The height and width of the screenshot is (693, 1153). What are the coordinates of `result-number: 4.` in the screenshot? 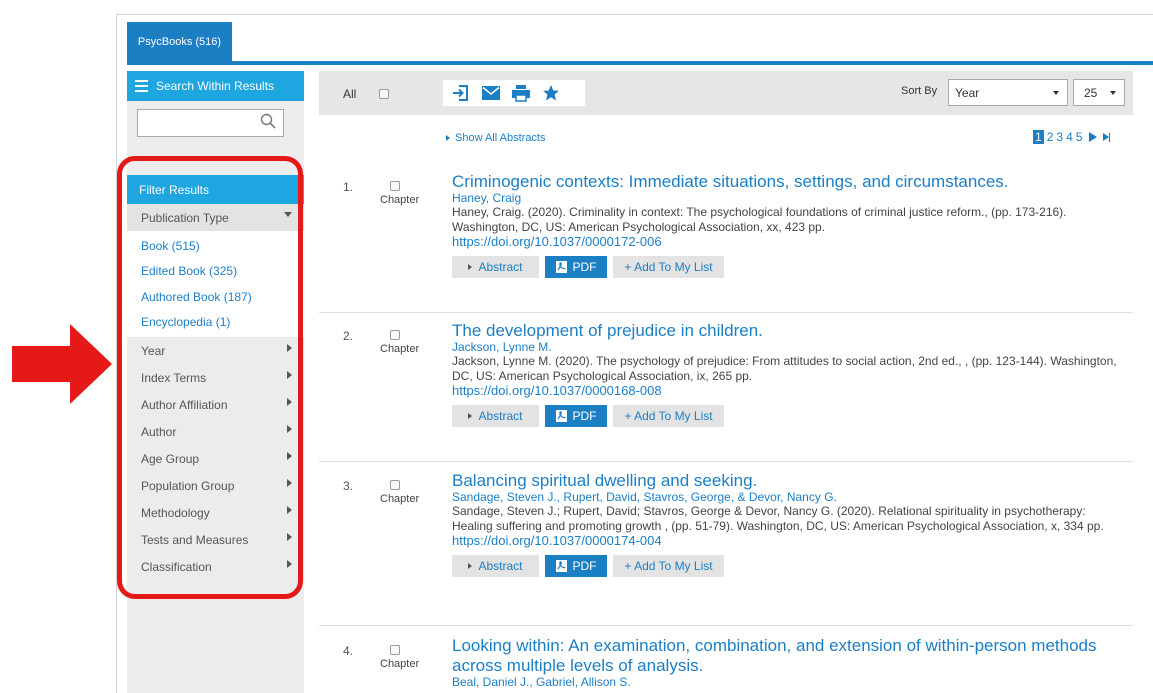 It's located at (348, 651).